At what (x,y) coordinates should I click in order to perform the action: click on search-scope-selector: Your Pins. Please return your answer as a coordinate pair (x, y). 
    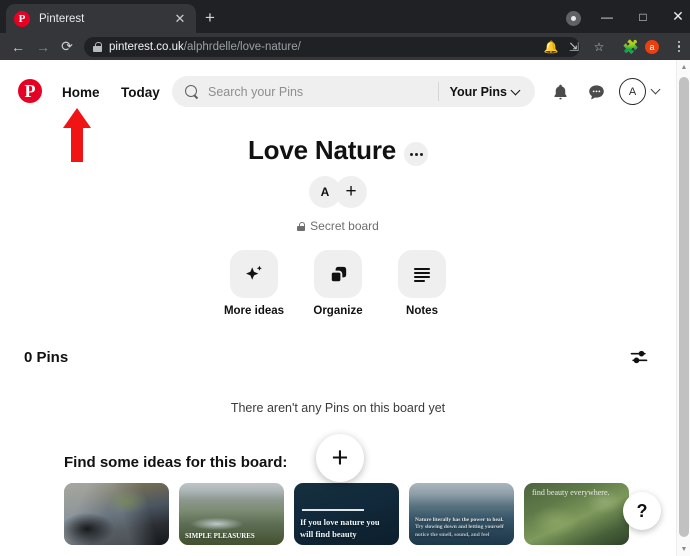
    Looking at the image, I should click on (485, 92).